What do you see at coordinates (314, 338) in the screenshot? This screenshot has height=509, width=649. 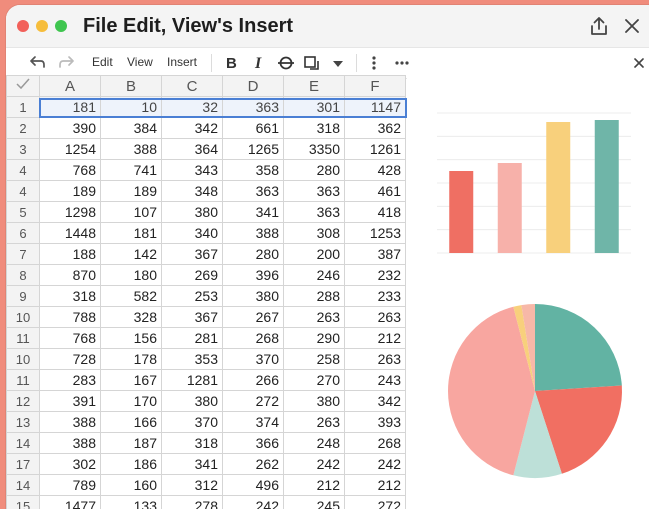 I see `cell: 290` at bounding box center [314, 338].